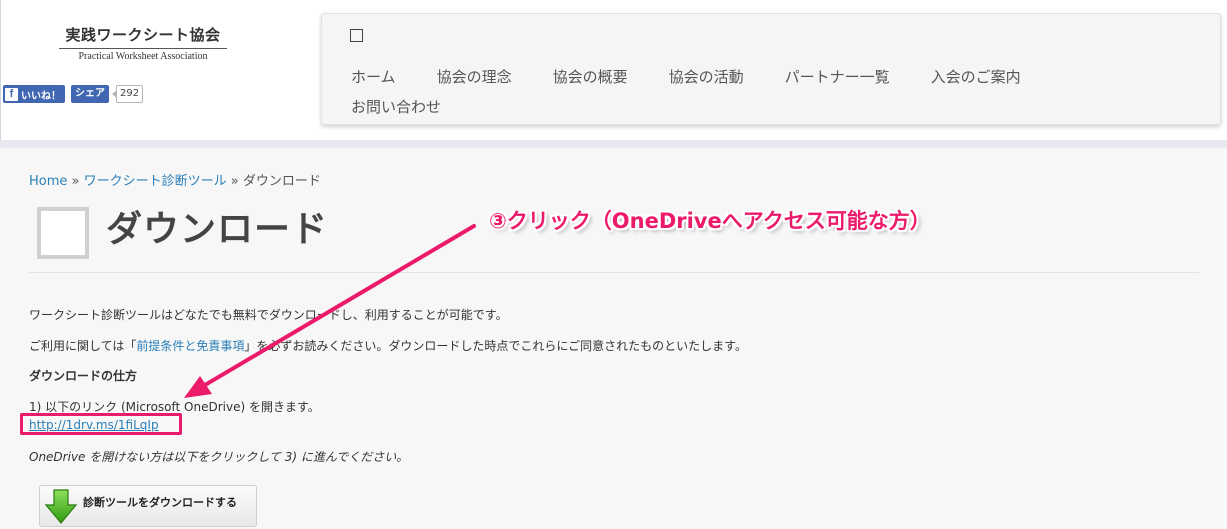 This screenshot has height=529, width=1227. Describe the element at coordinates (101, 424) in the screenshot. I see `annotation-highlight-box` at that location.